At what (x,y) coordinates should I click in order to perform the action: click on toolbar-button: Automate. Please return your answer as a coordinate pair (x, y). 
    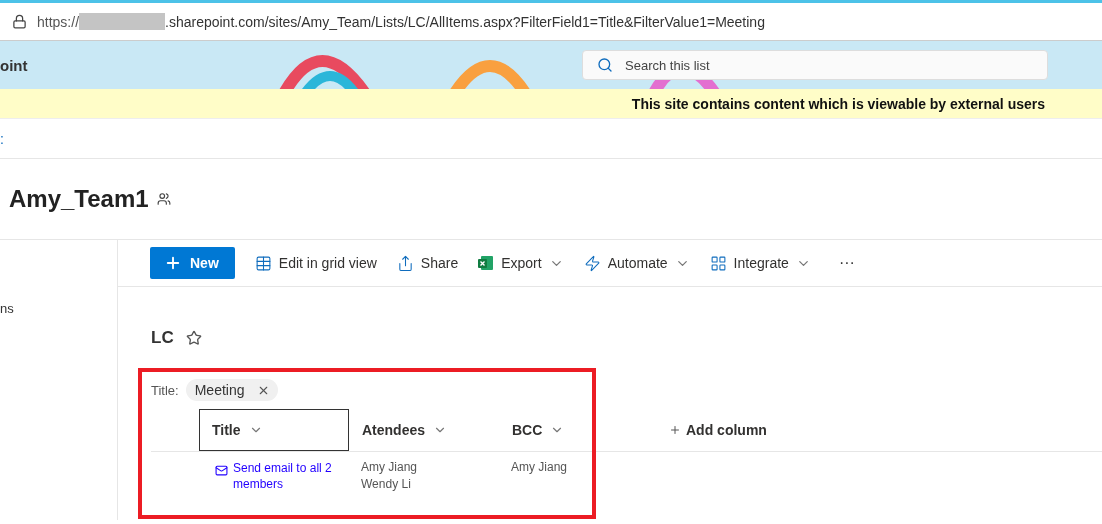
    Looking at the image, I should click on (636, 263).